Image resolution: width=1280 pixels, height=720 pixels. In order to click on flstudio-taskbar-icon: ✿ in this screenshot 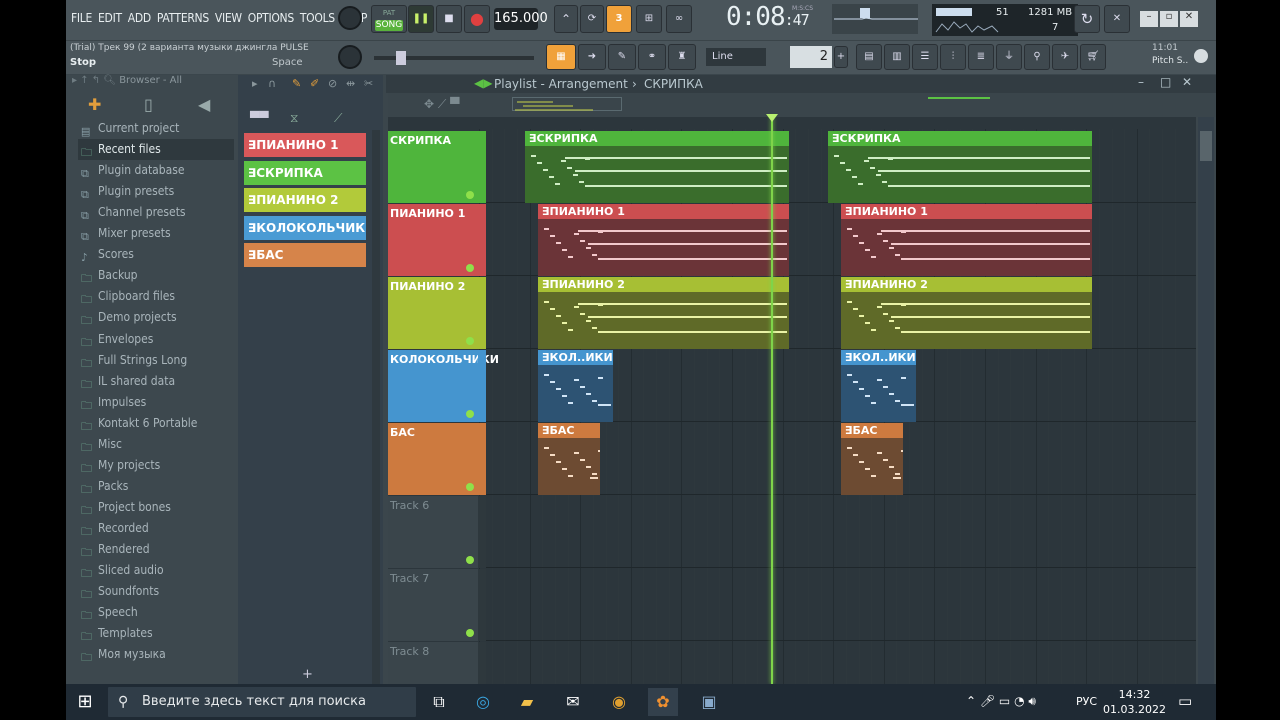, I will do `click(663, 702)`.